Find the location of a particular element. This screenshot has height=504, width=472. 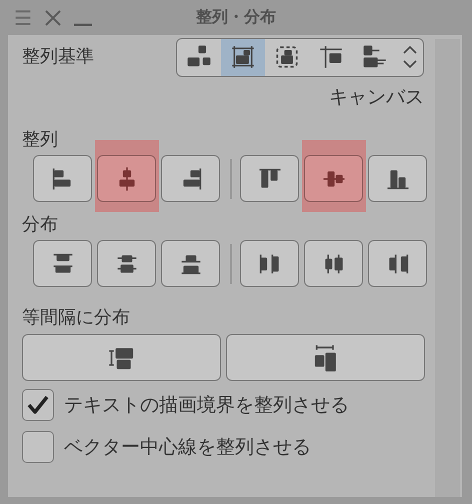

close-icon is located at coordinates (53, 18).